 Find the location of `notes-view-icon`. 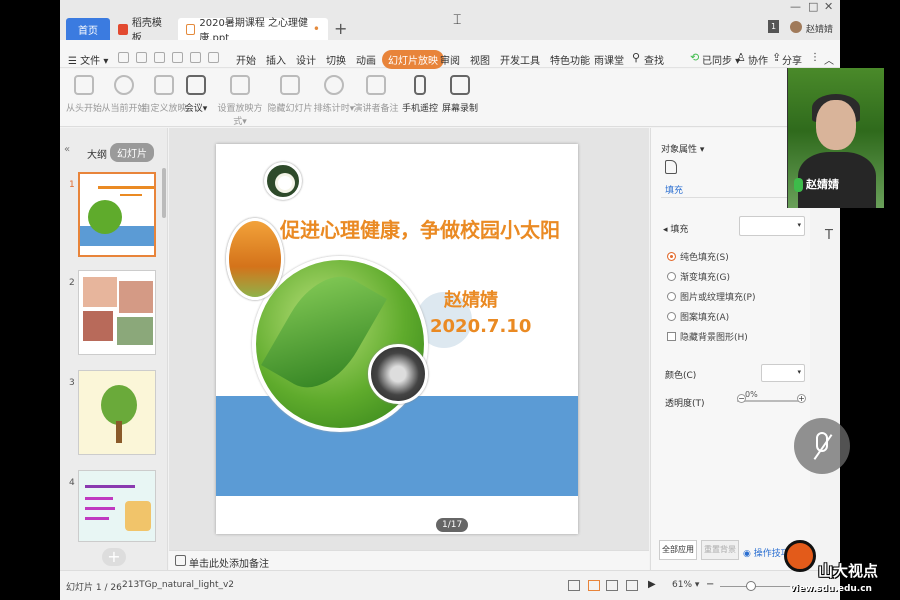

notes-view-icon is located at coordinates (574, 585).